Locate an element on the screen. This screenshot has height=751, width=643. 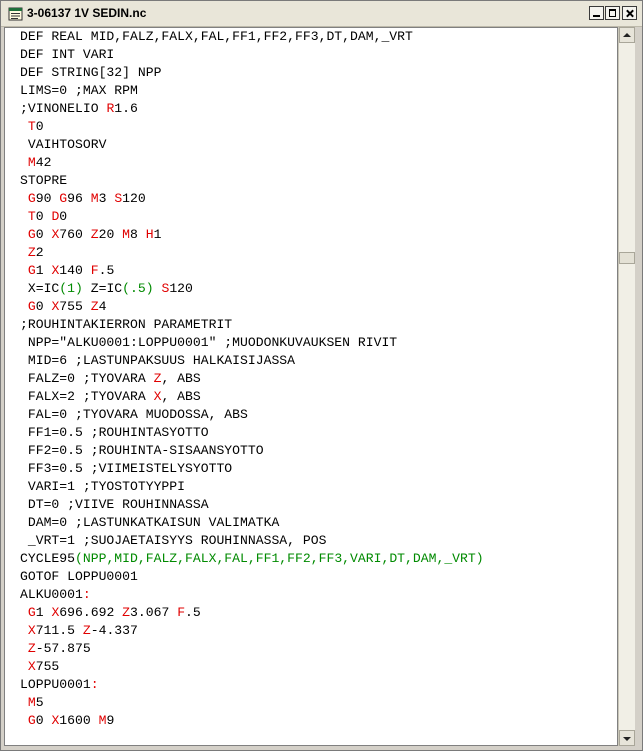
code-line: DT=0 ;VIIVE ROUHINNASSA is located at coordinates (252, 505).